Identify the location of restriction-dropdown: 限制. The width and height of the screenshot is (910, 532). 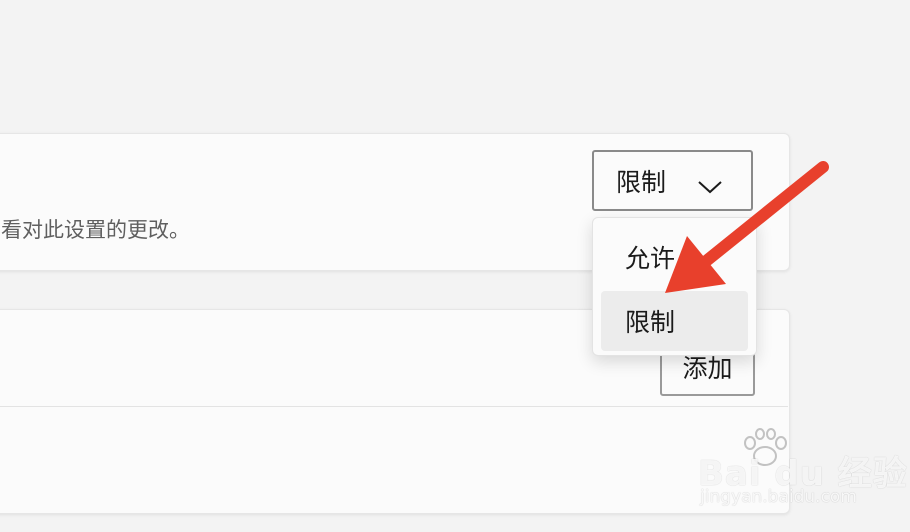
(672, 180).